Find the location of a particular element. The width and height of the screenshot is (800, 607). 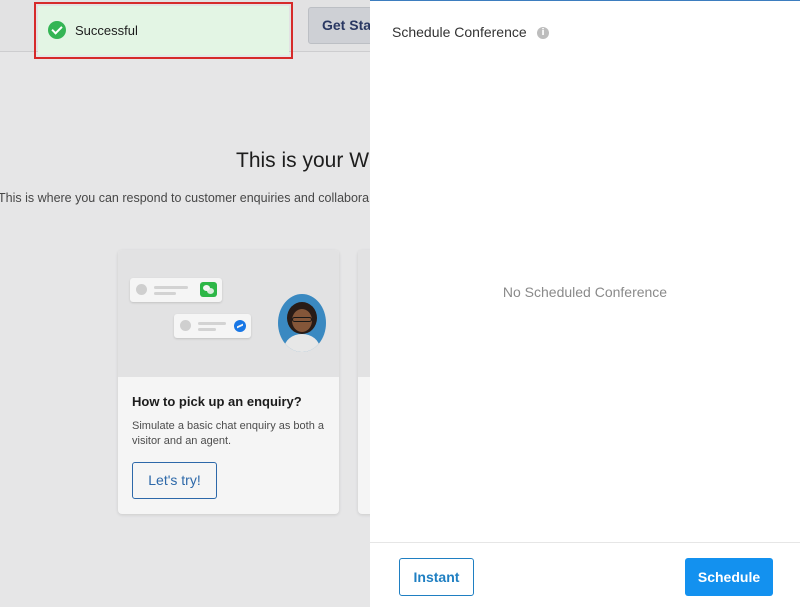

schedule-button: Schedule is located at coordinates (729, 577).